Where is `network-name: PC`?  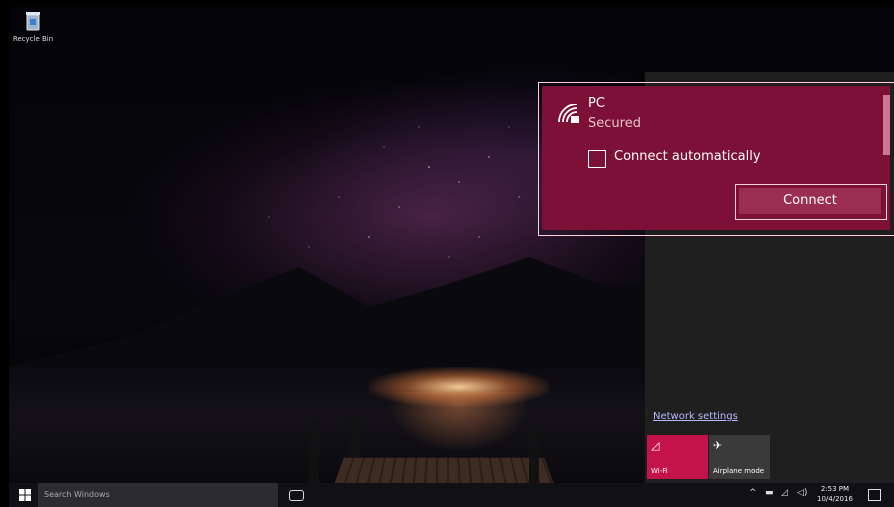
network-name: PC is located at coordinates (596, 103).